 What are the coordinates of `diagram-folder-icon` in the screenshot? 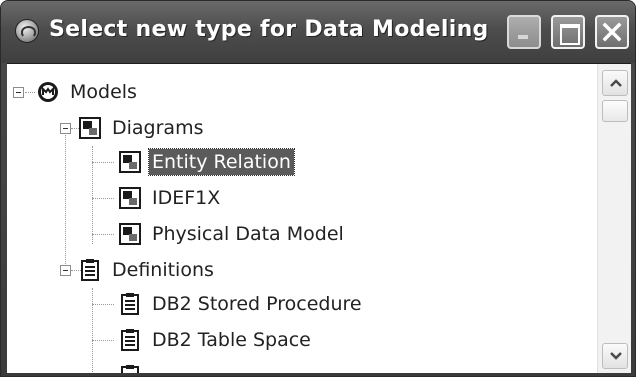 It's located at (90, 128).